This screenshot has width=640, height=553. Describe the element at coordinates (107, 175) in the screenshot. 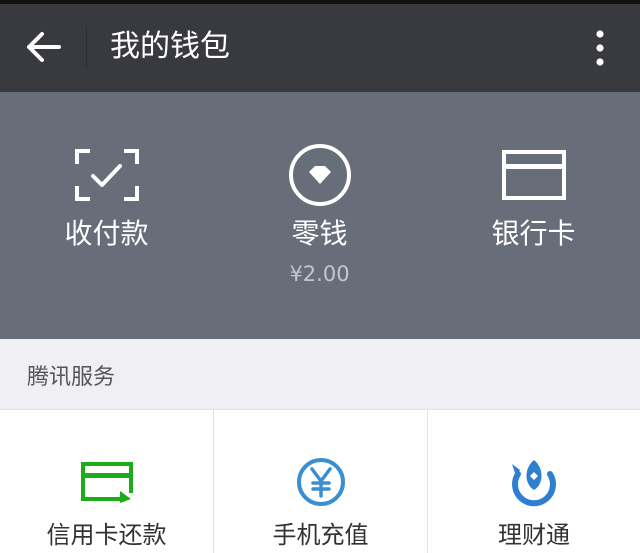

I see `scan-pay-icon` at that location.